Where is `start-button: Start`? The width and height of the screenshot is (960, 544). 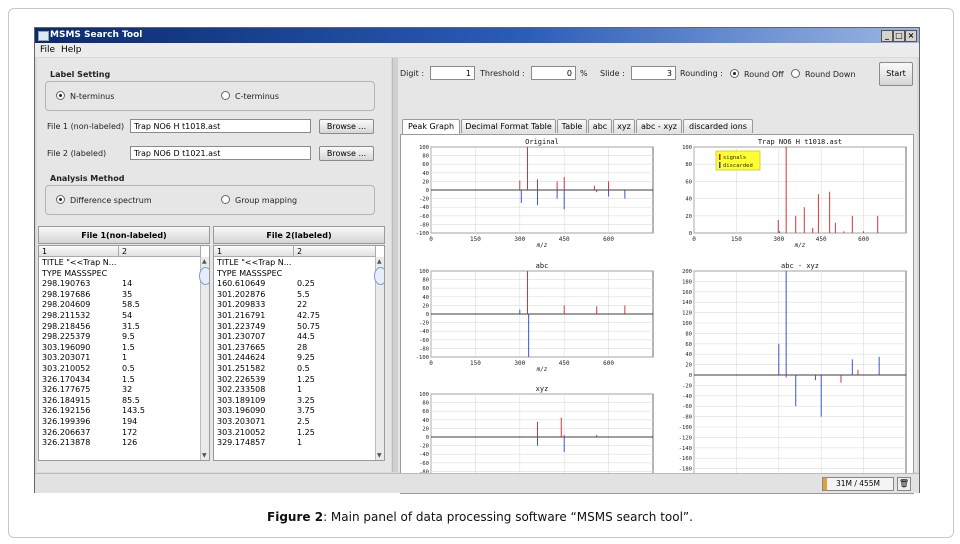 start-button: Start is located at coordinates (896, 74).